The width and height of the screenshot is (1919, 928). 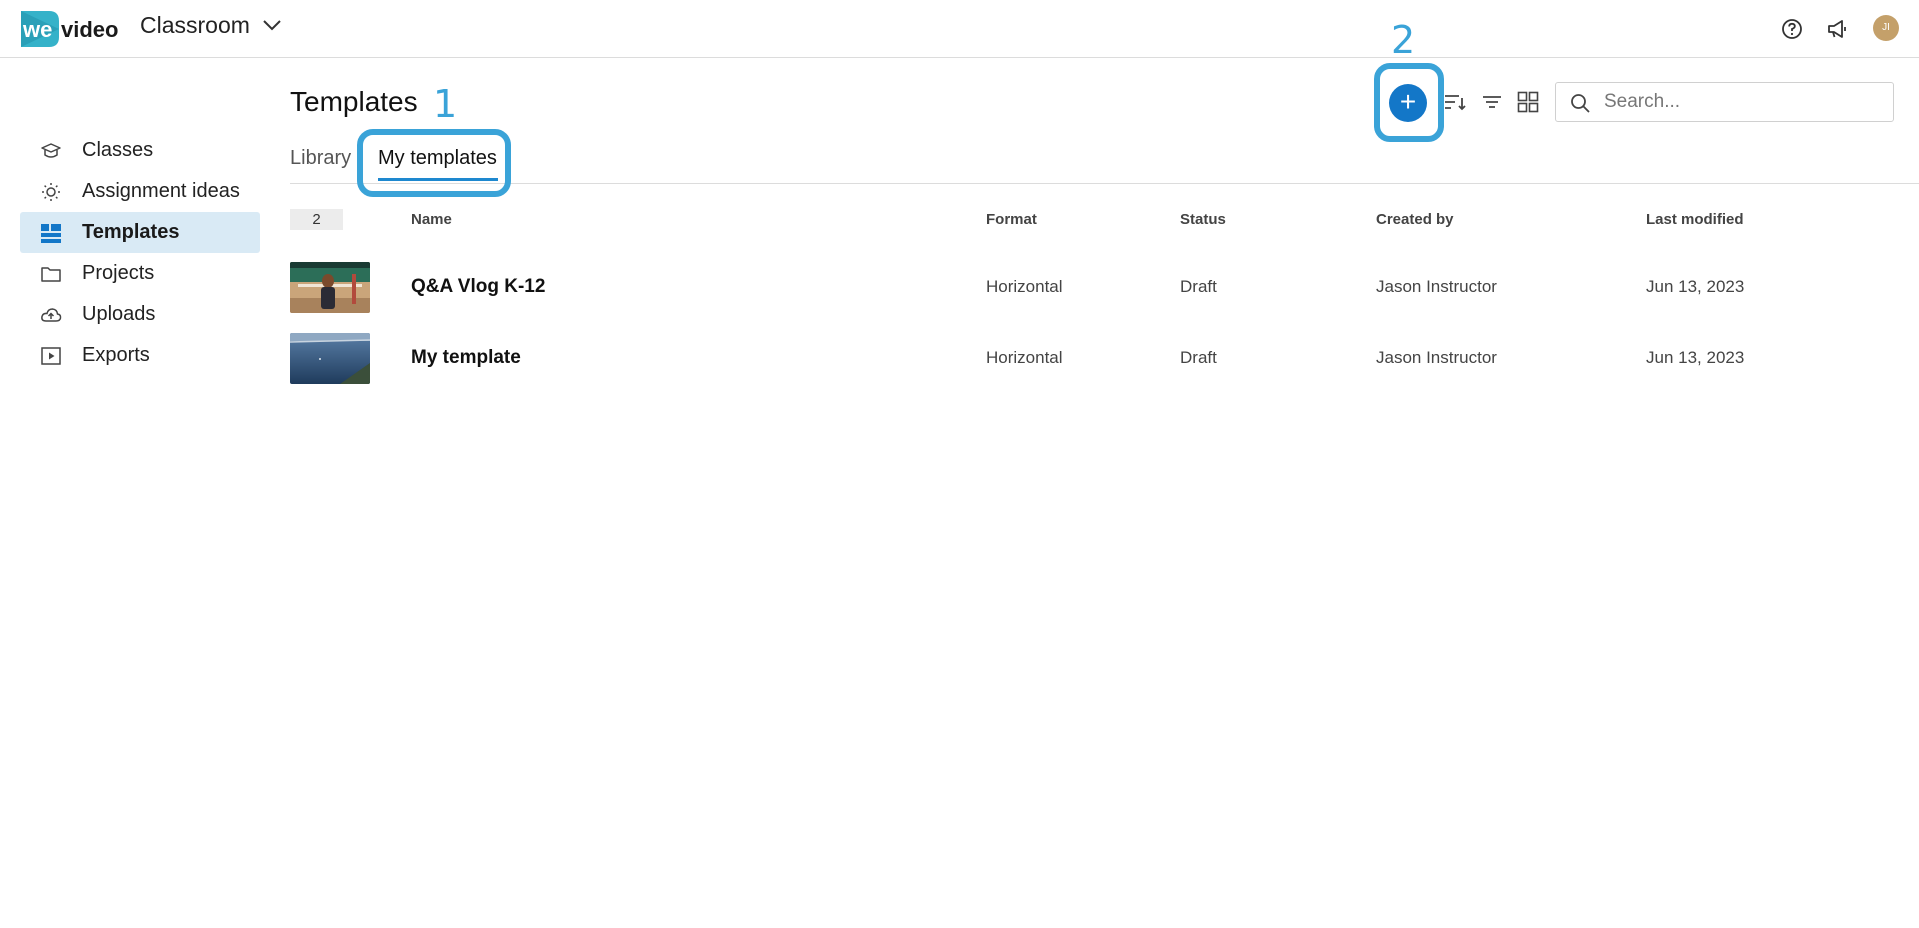 What do you see at coordinates (131, 232) in the screenshot?
I see `sidebar-item-label: Templates` at bounding box center [131, 232].